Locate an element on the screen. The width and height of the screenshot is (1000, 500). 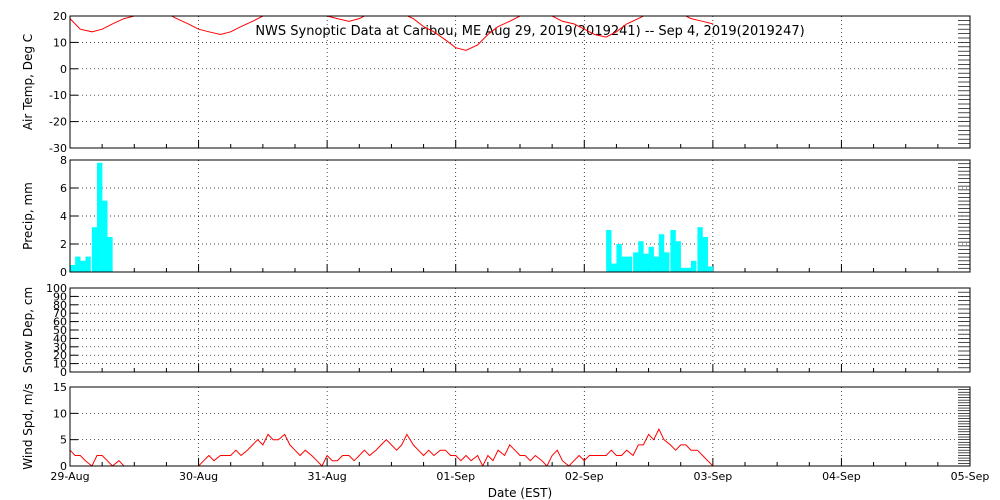
series-precip is located at coordinates (392, 217).